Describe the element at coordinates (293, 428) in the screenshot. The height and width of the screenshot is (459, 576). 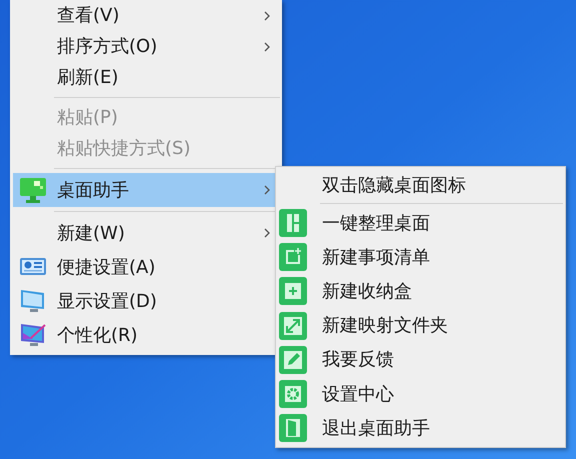
I see `door-icon` at that location.